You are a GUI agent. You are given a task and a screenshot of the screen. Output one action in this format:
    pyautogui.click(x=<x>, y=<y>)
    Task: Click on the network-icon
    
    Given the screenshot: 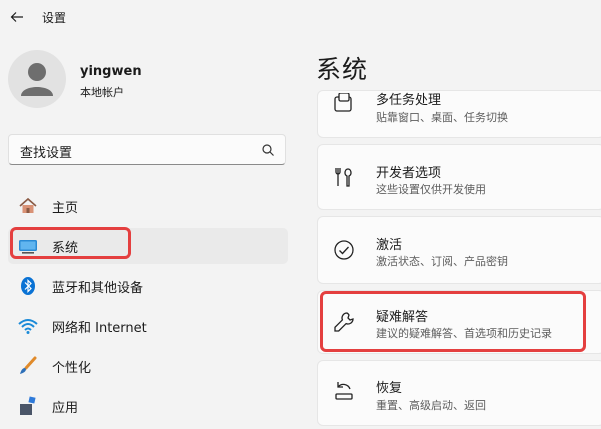 What is the action you would take?
    pyautogui.click(x=28, y=326)
    